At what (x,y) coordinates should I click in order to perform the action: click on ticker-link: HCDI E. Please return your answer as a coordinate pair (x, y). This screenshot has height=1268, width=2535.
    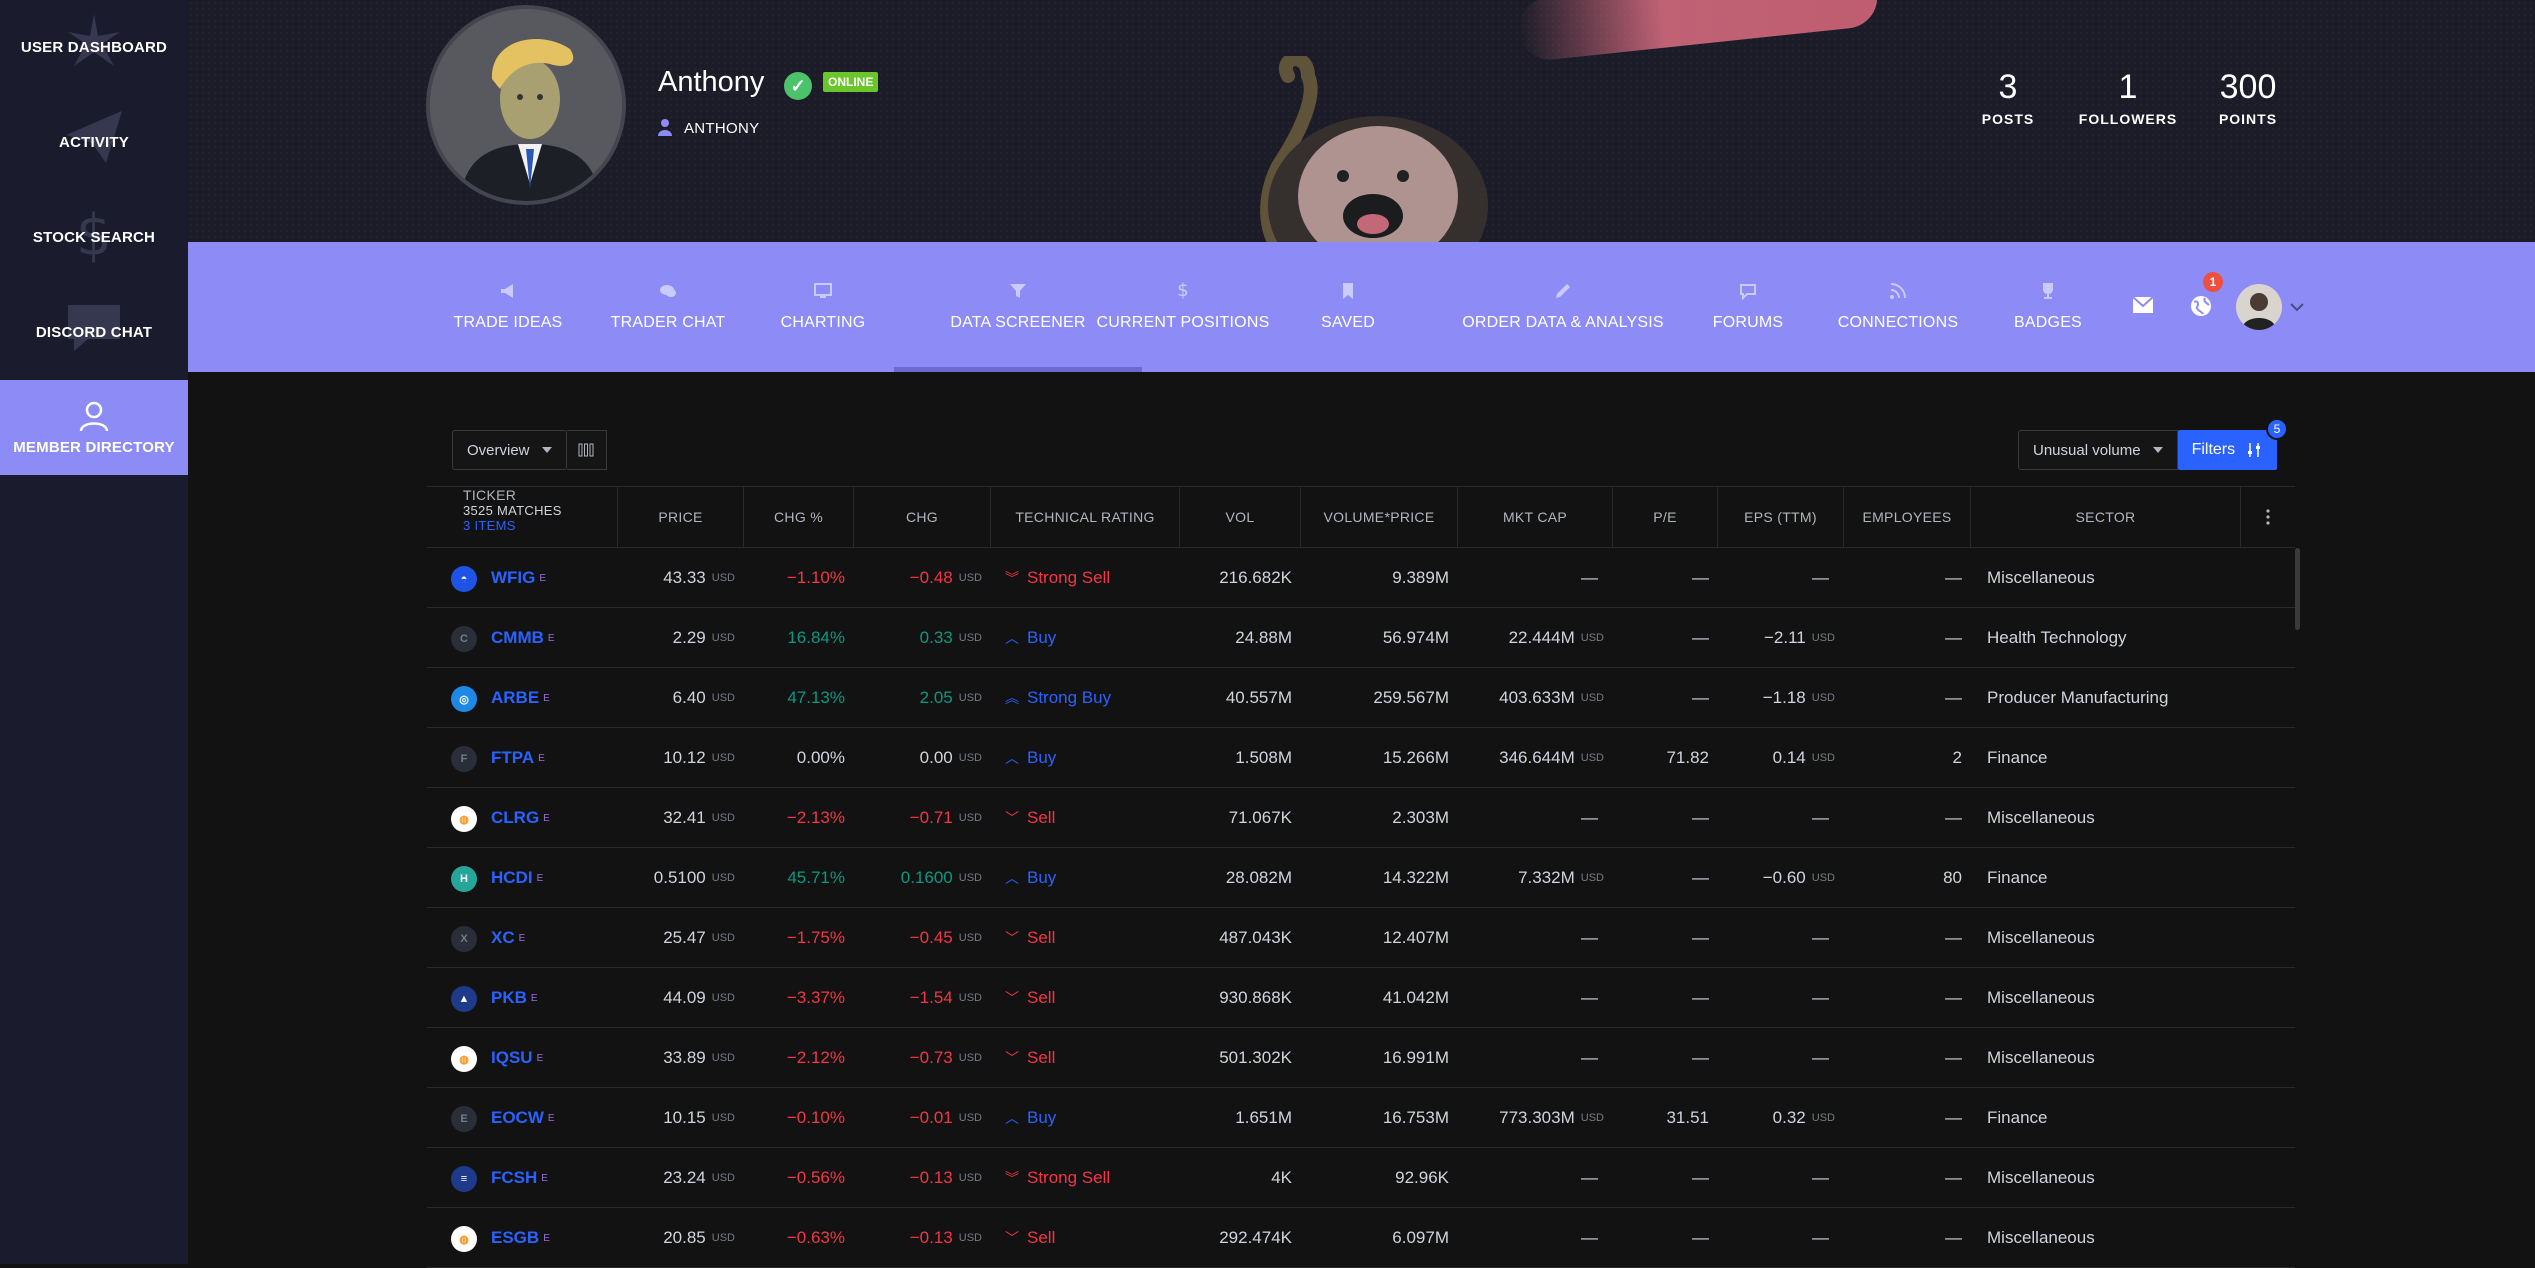
    Looking at the image, I should click on (517, 878).